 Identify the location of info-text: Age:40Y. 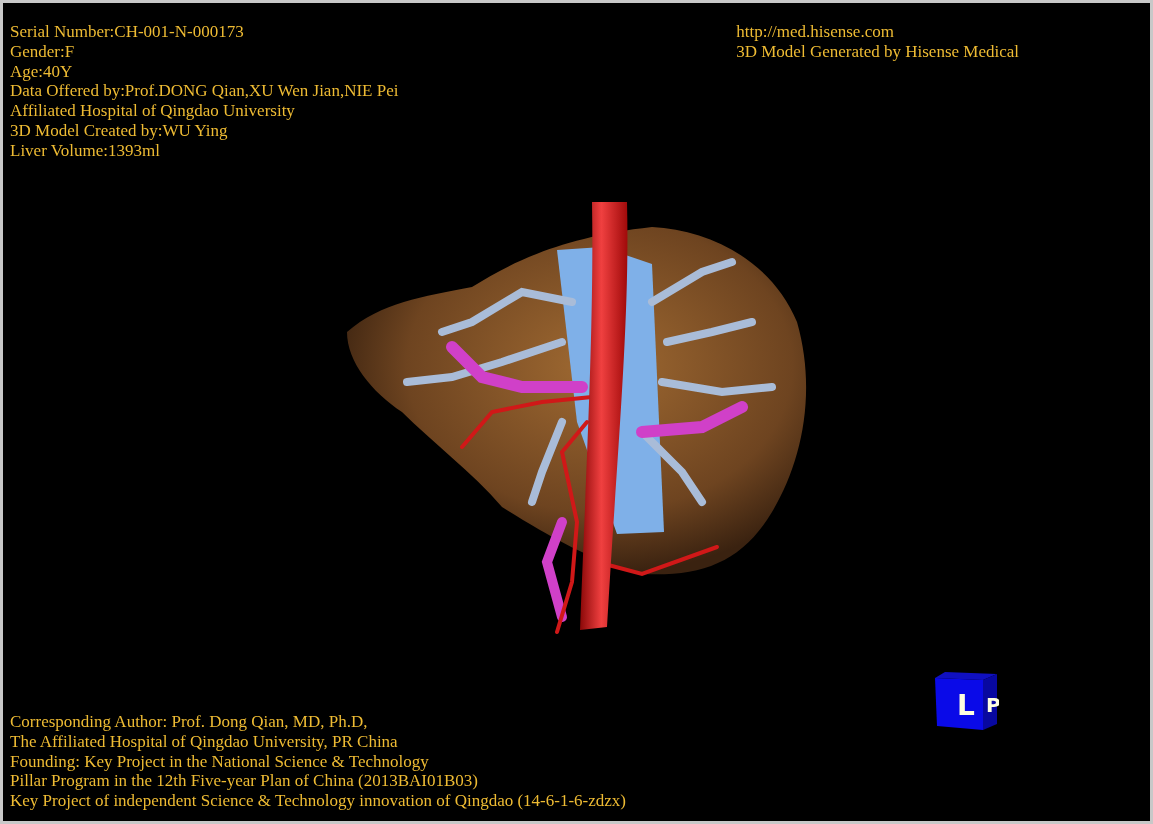
(41, 71).